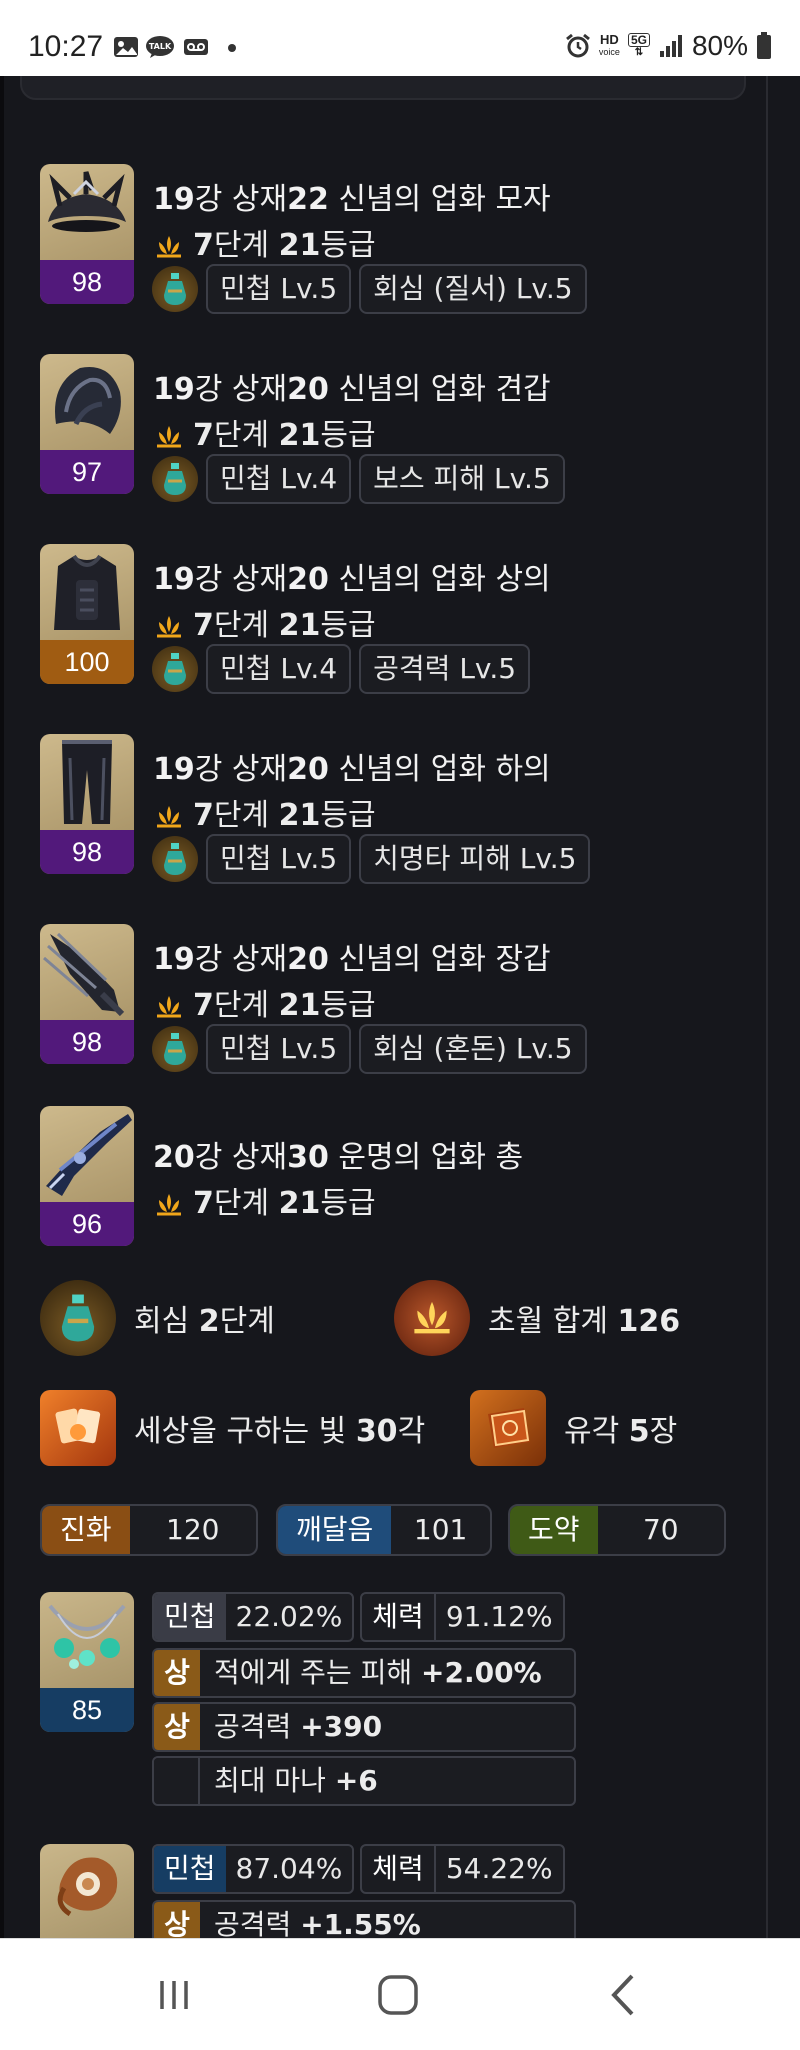 This screenshot has width=800, height=2050. I want to click on grade-badge-empty, so click(177, 1781).